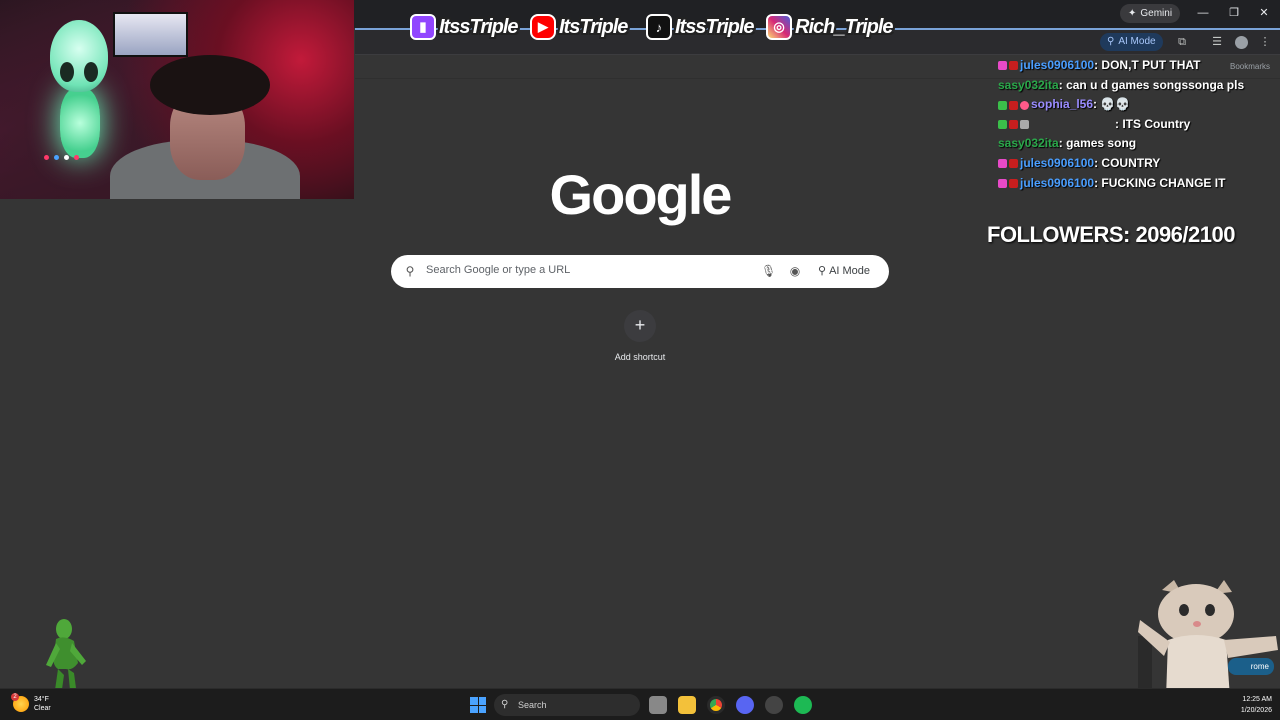  I want to click on social-tiktok: ♪ ItssTriple, so click(700, 27).